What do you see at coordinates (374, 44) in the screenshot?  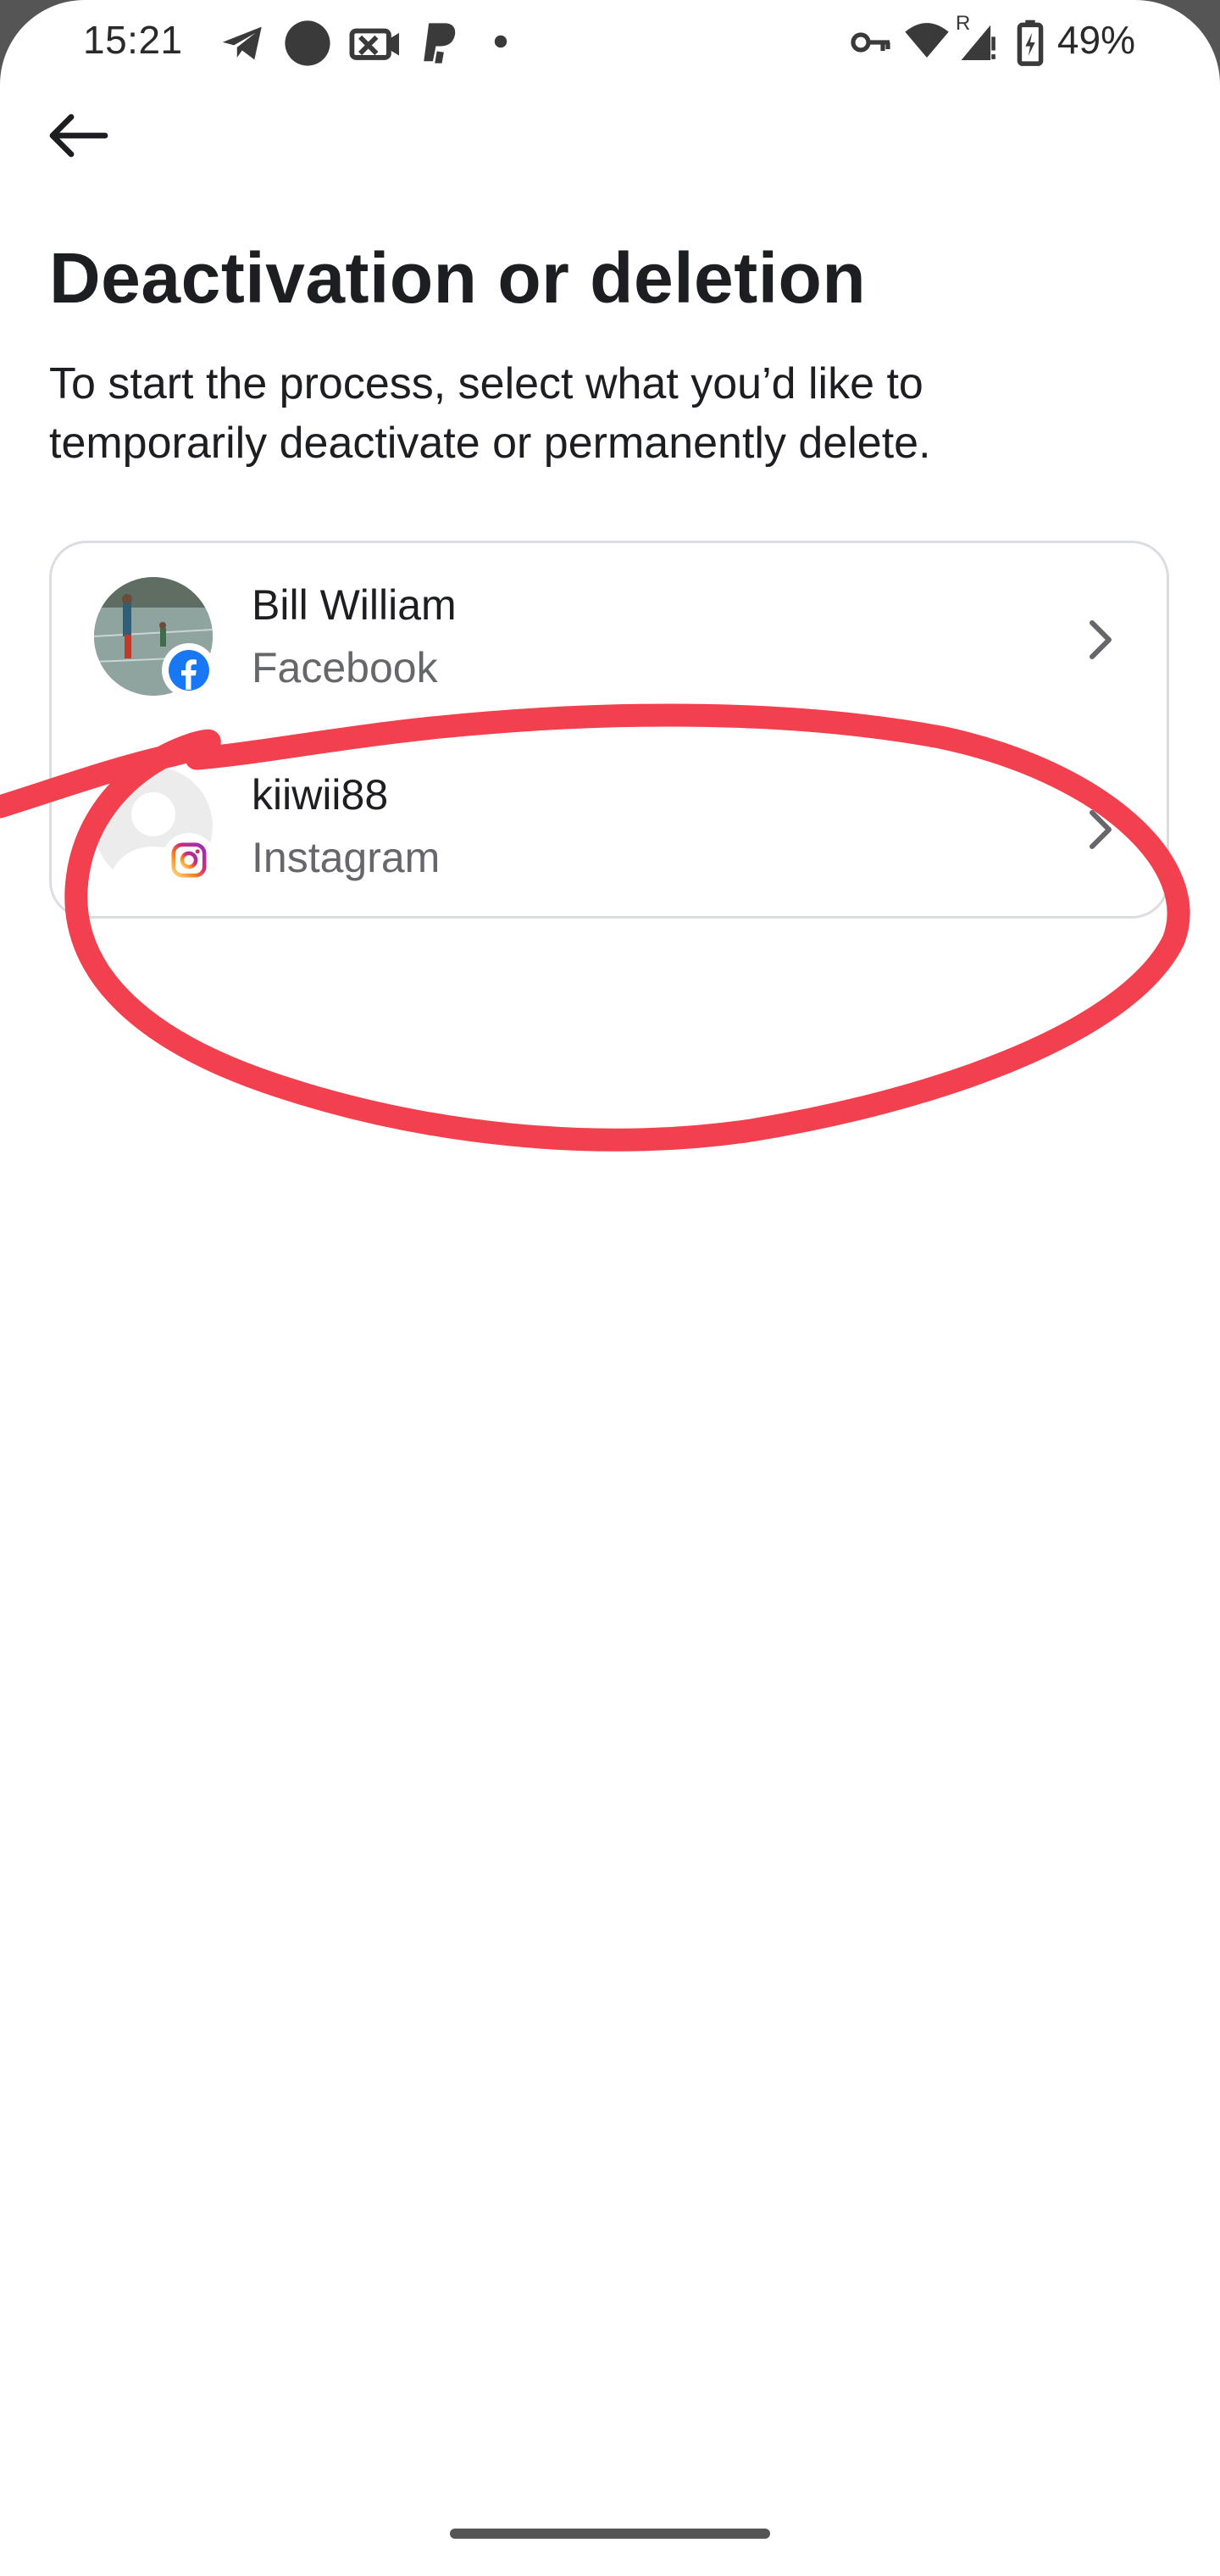 I see `camera-off-icon` at bounding box center [374, 44].